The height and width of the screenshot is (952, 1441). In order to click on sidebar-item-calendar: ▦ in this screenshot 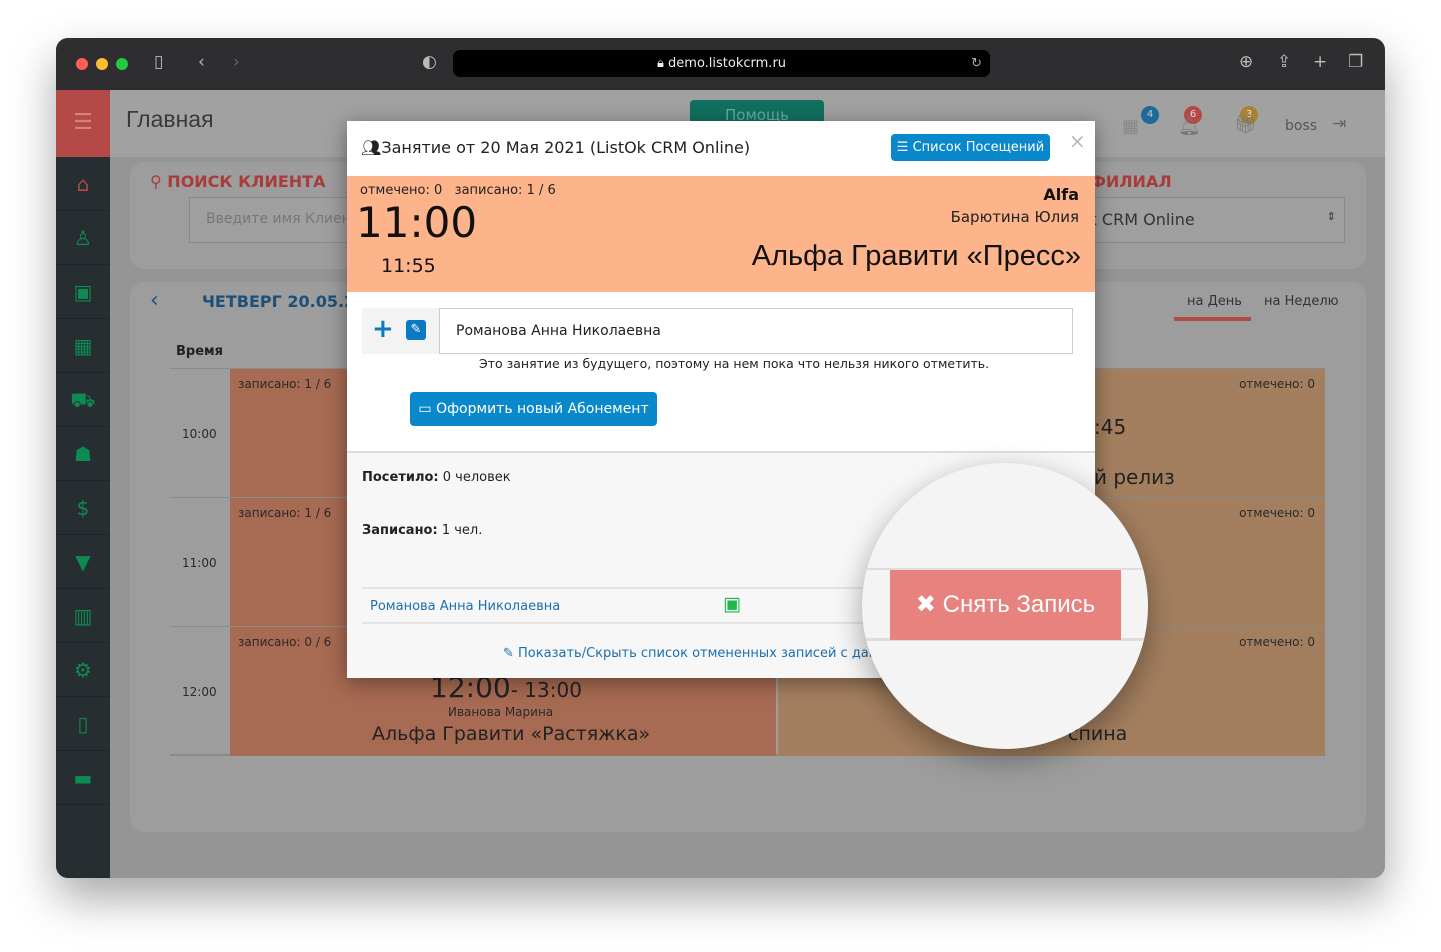, I will do `click(83, 346)`.